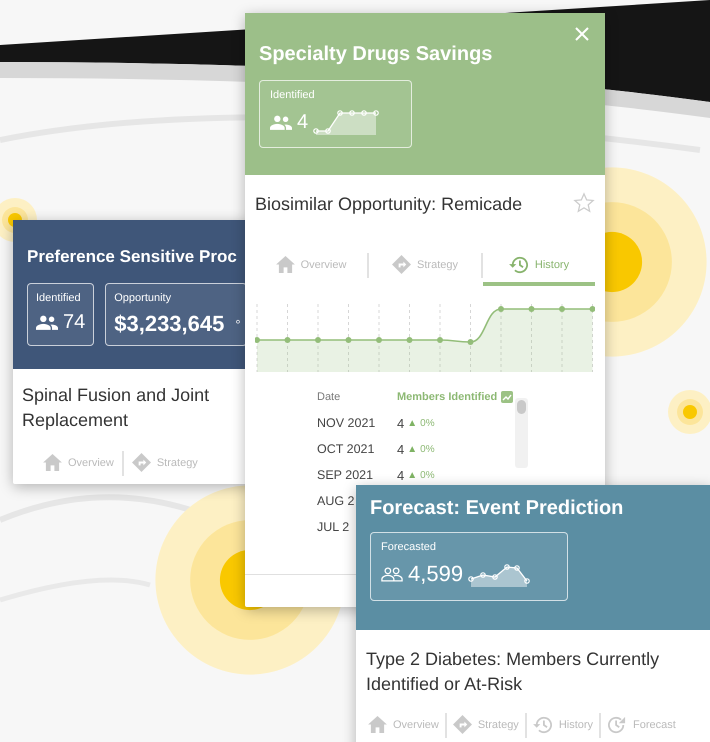 Image resolution: width=710 pixels, height=742 pixels. I want to click on stat-value: $3,233,645, so click(169, 324).